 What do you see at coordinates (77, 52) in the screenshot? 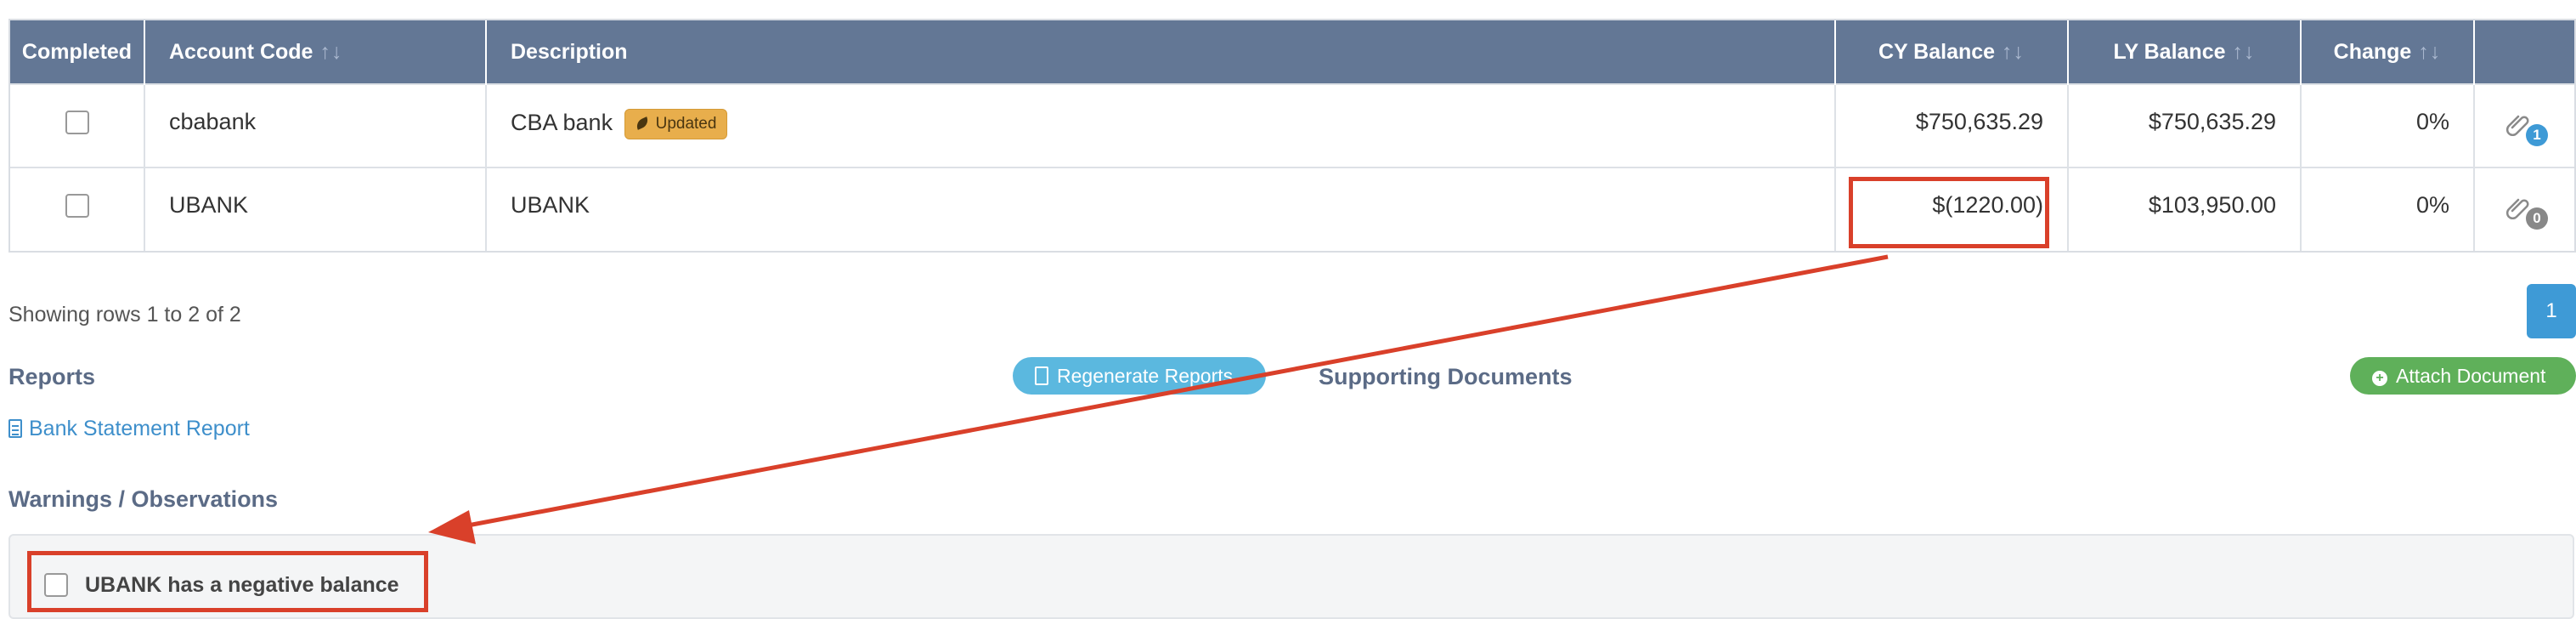
I see `column-header-completed: Completed` at bounding box center [77, 52].